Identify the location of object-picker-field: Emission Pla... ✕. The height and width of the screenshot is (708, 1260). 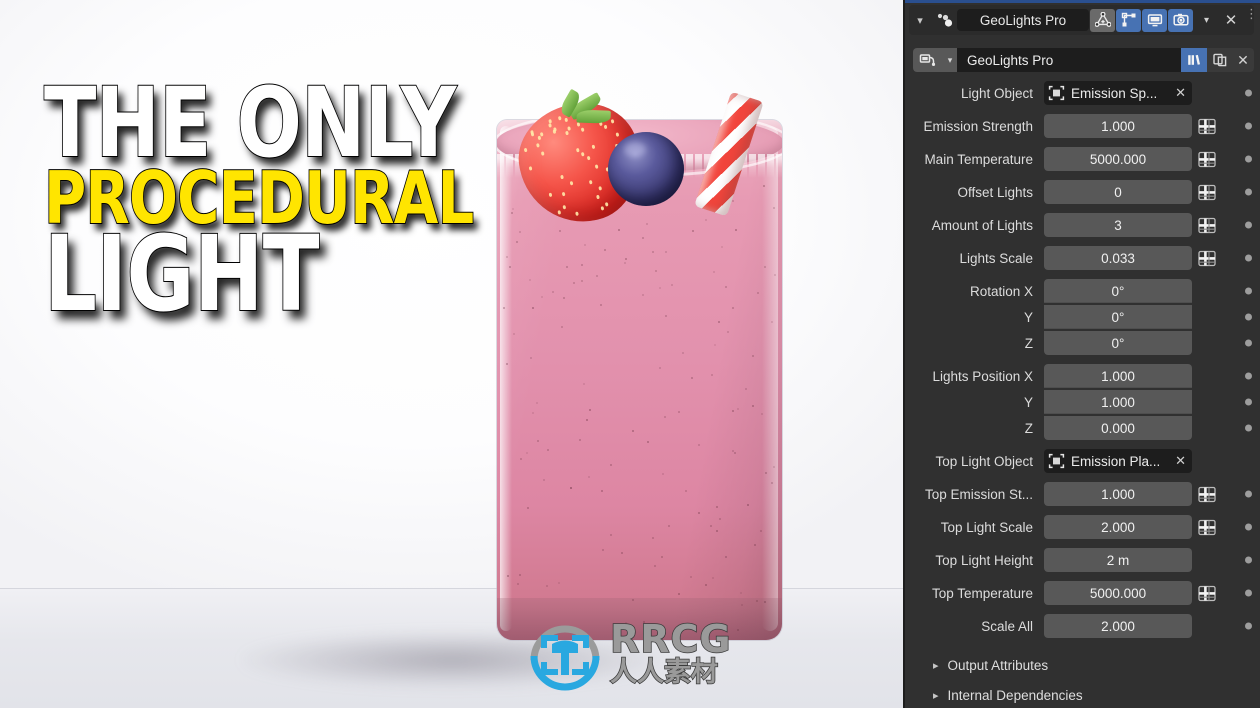
(1118, 461).